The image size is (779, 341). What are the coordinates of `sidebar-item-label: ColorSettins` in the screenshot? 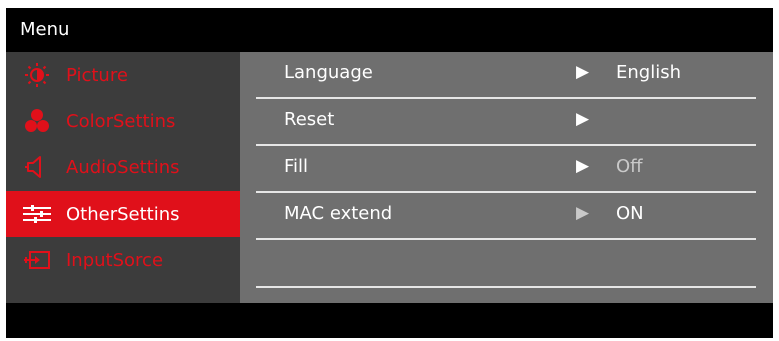 It's located at (121, 121).